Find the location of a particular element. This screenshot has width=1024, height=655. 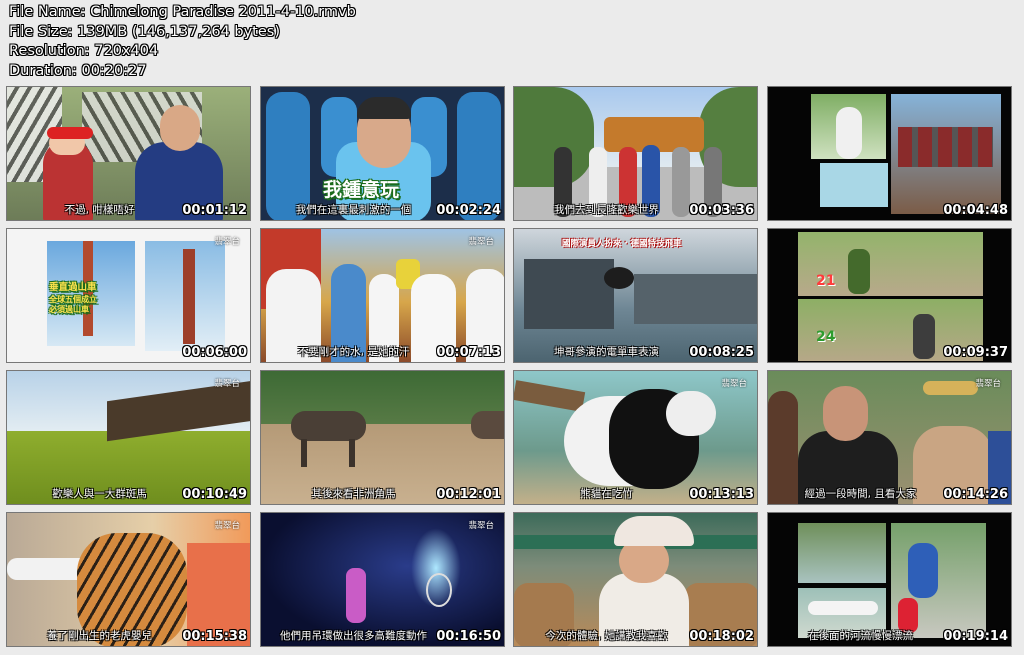

scene-panda is located at coordinates (635, 437).